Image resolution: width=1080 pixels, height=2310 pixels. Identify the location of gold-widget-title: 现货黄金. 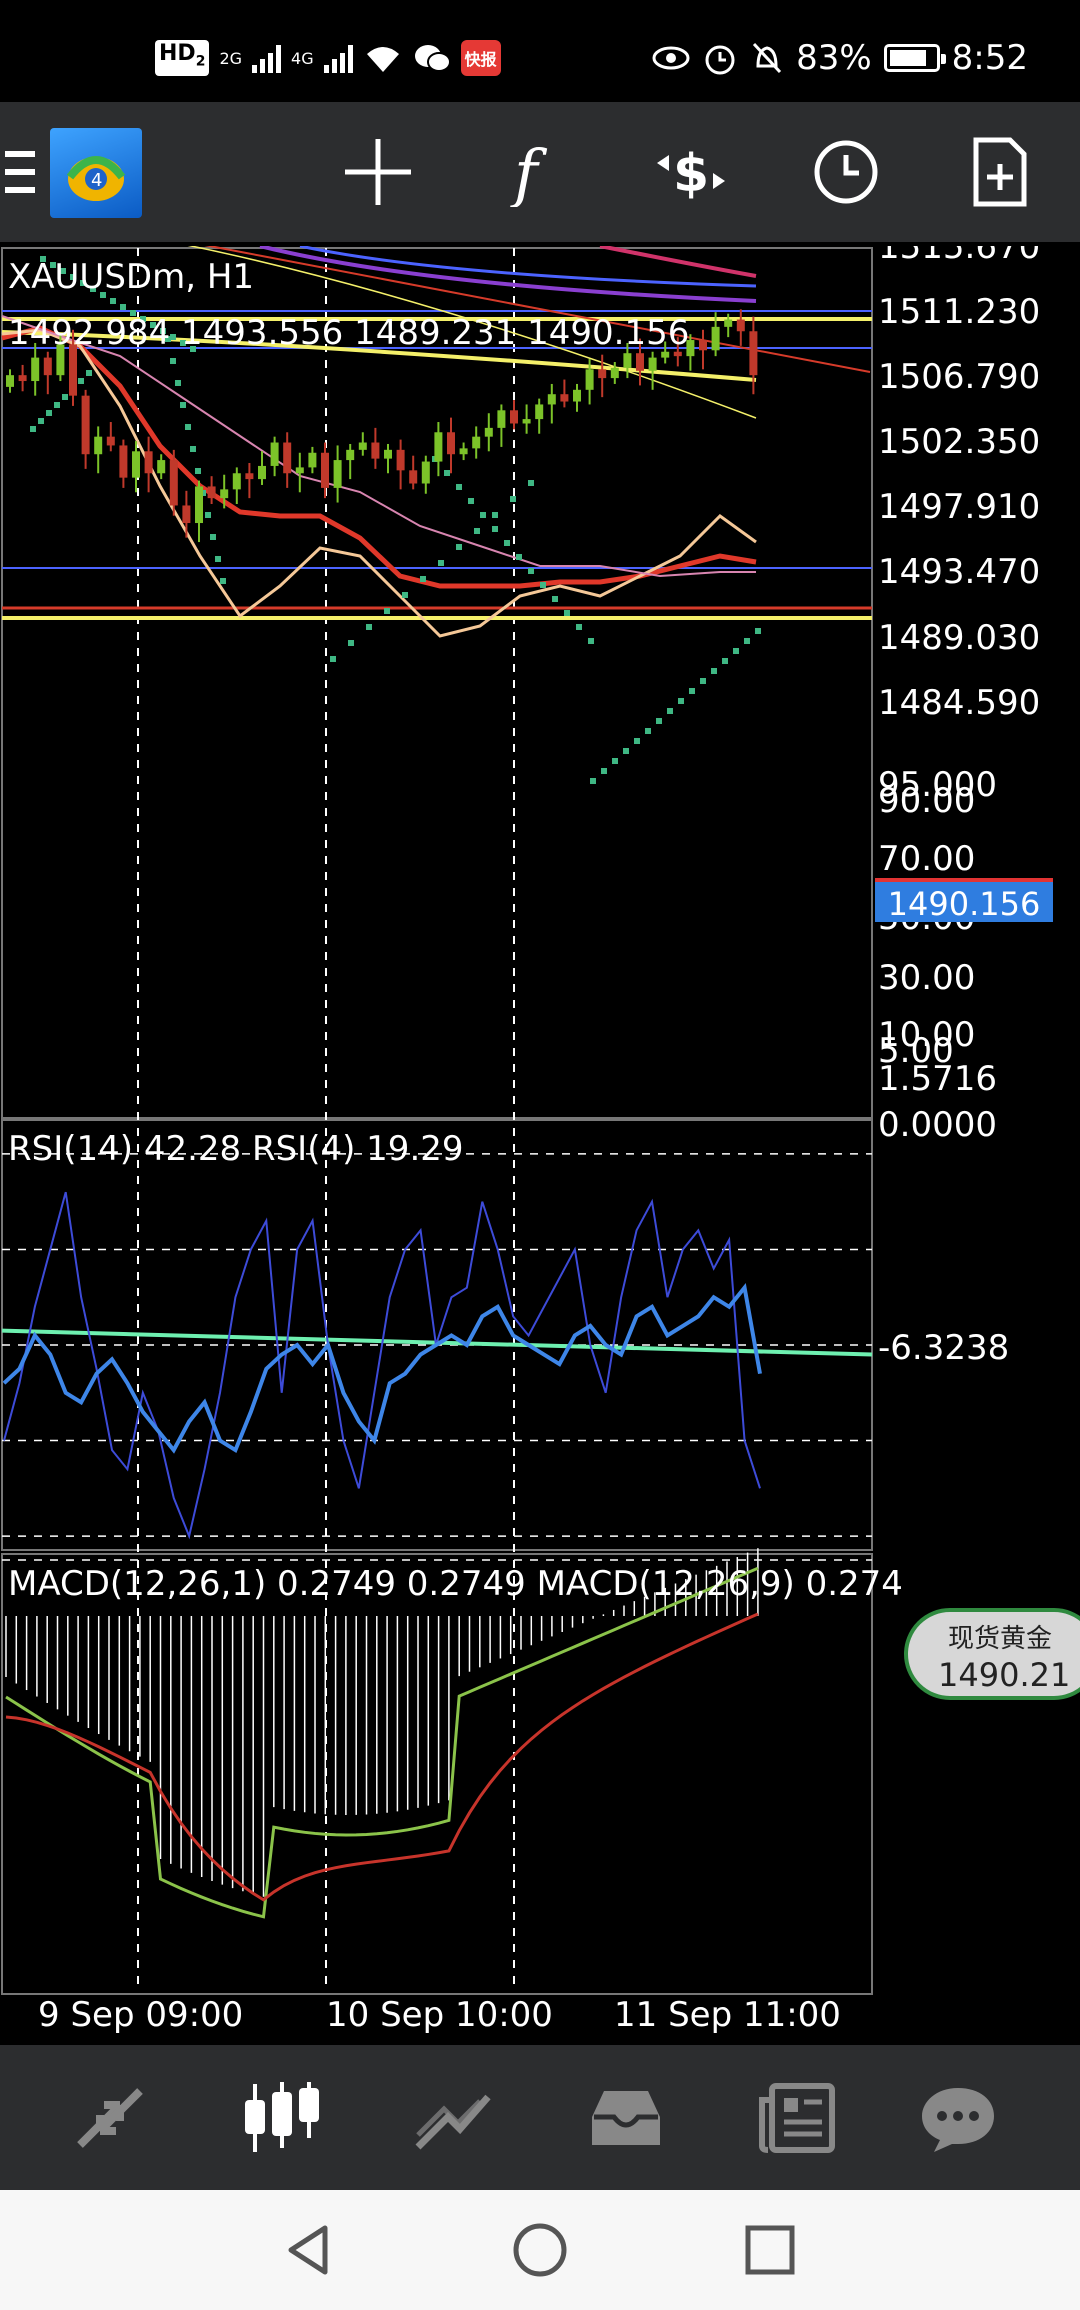
(1000, 1639).